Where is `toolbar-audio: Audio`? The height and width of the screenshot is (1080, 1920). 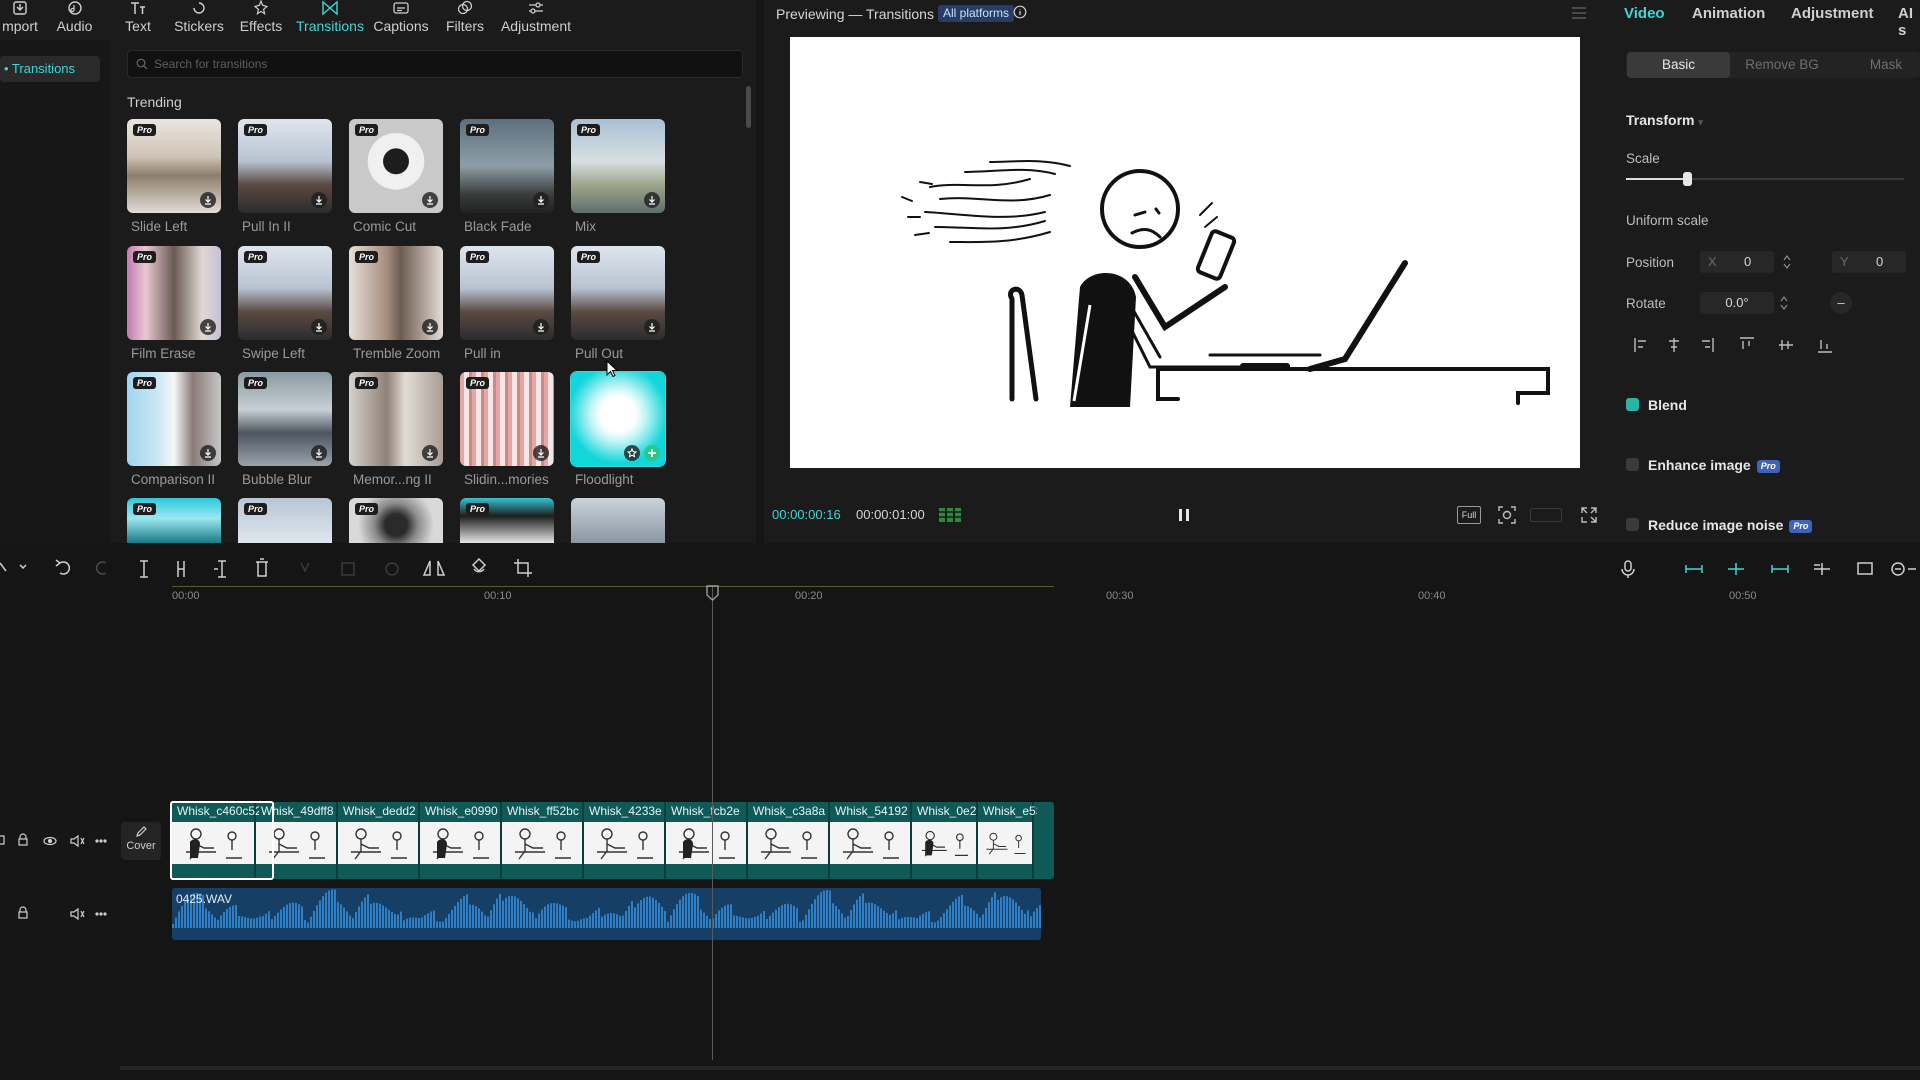
toolbar-audio: Audio is located at coordinates (74, 20).